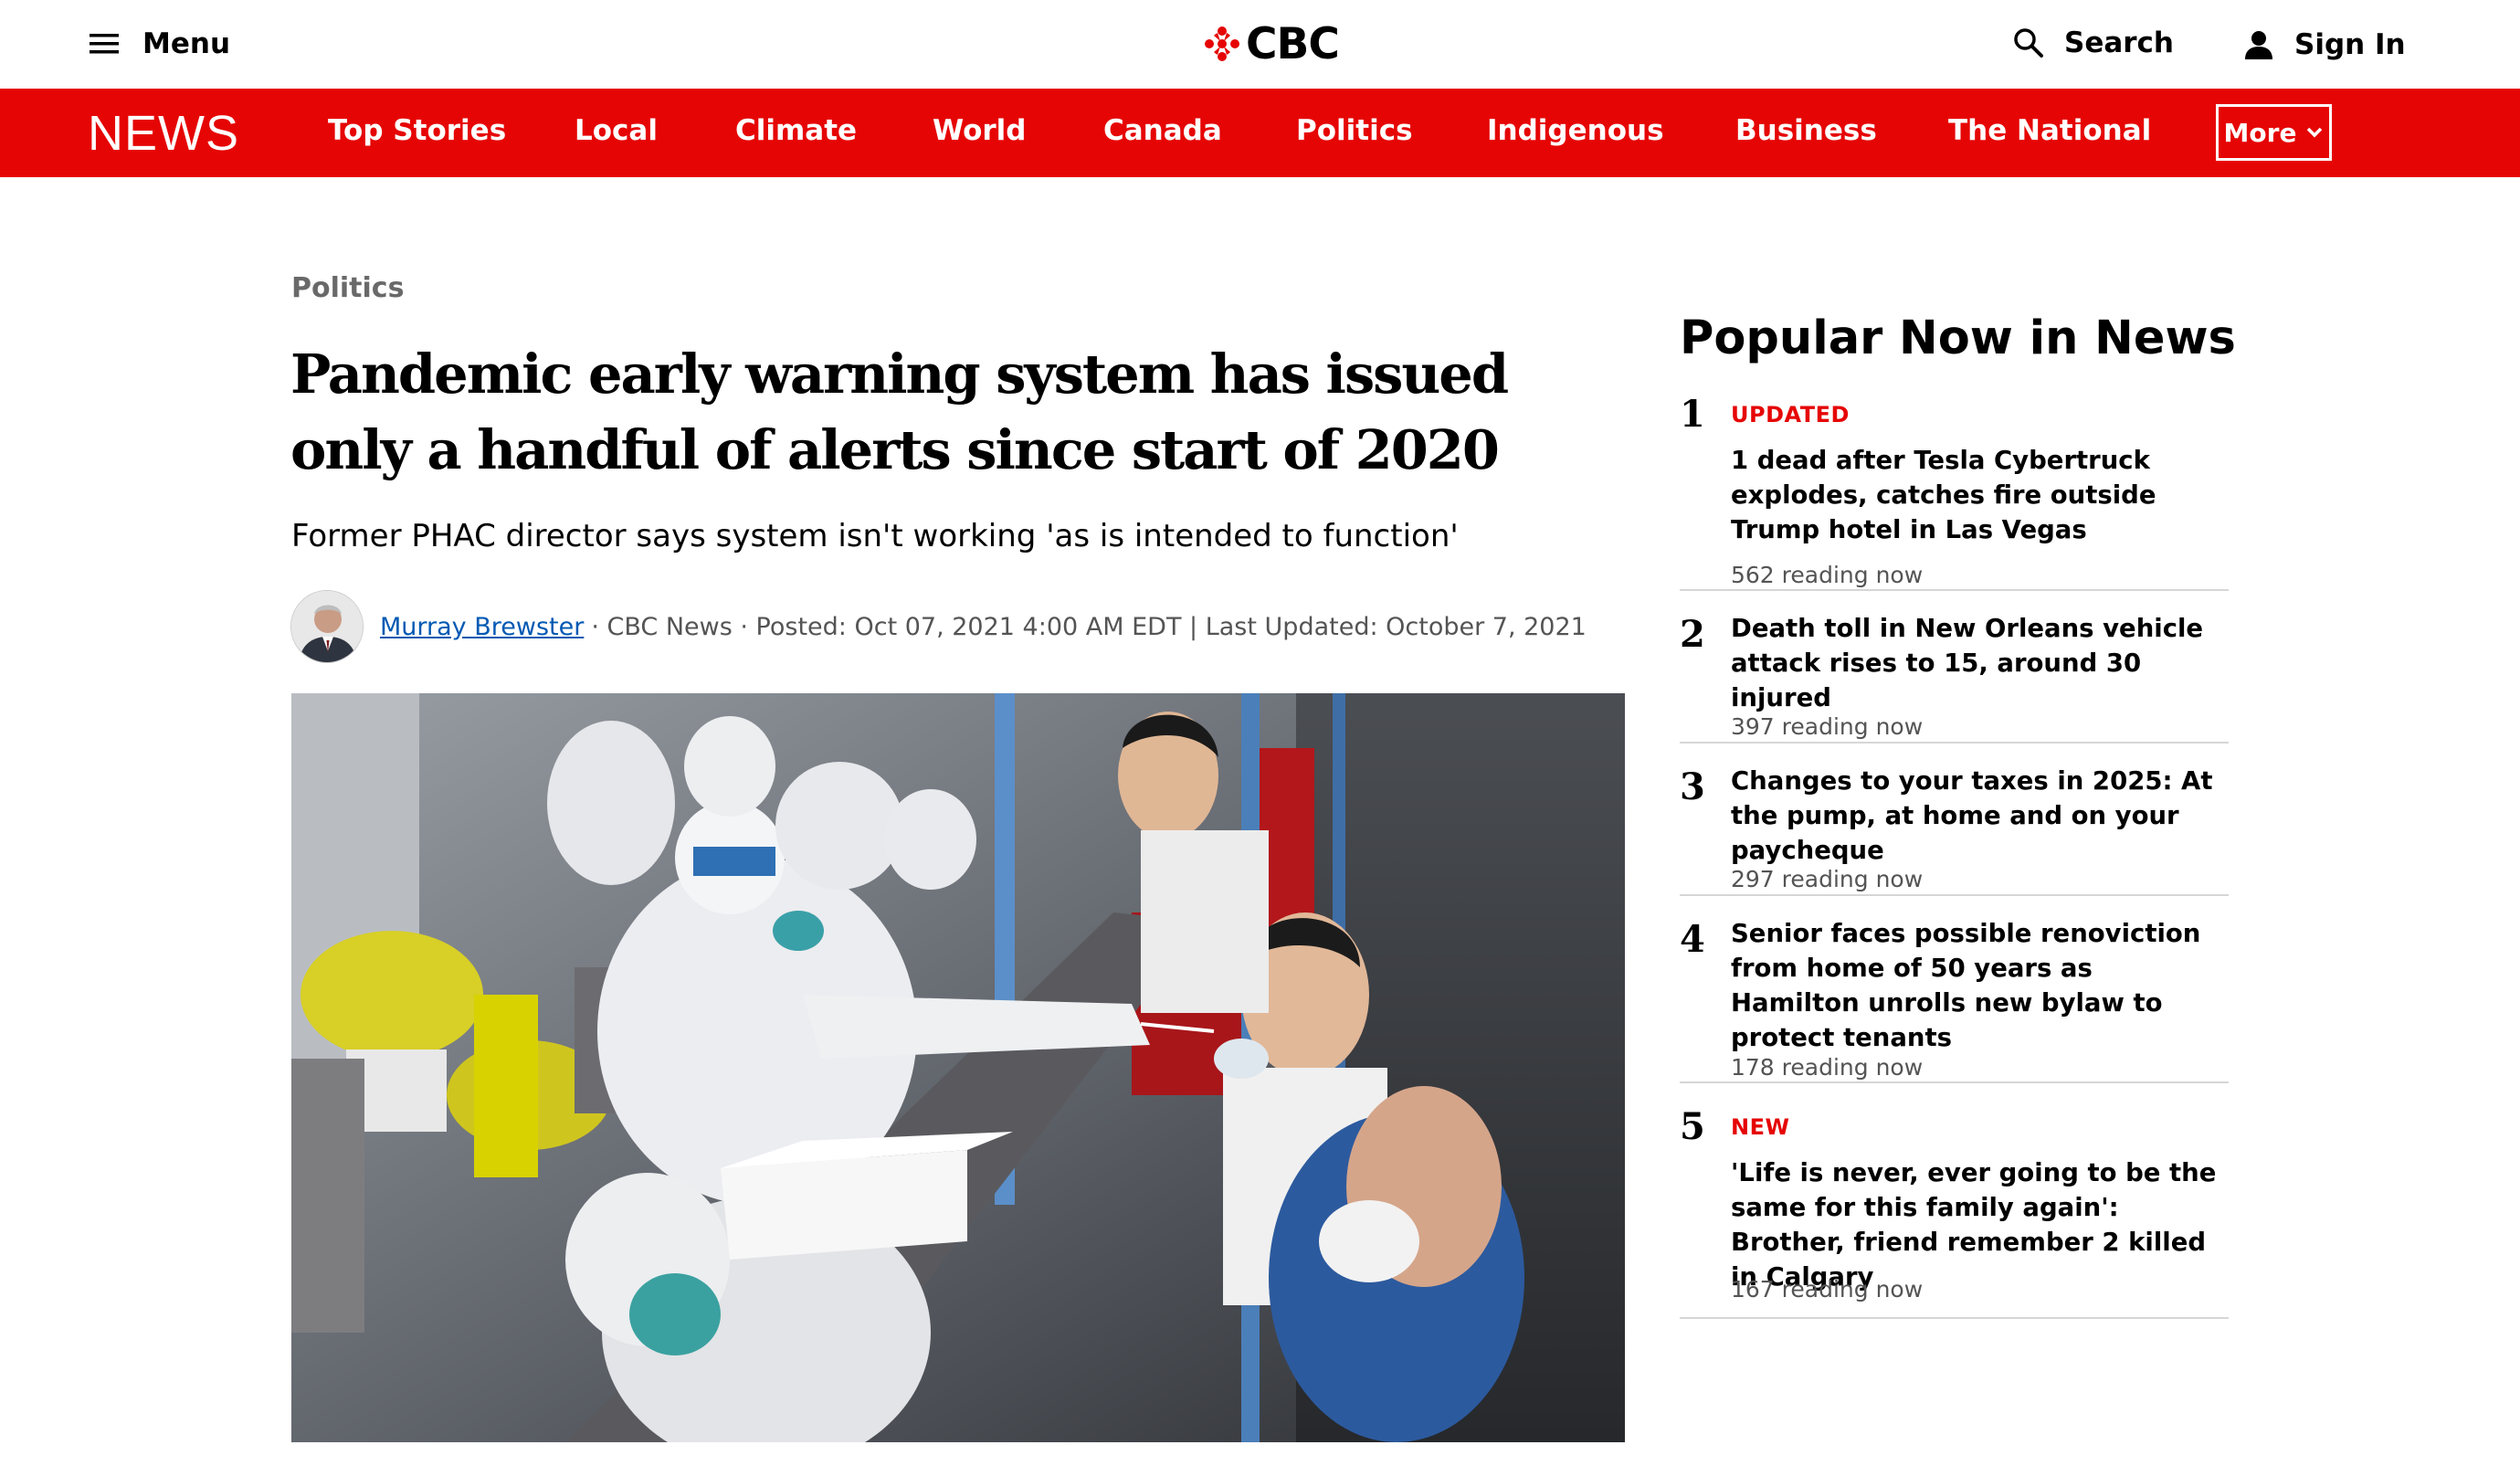 Image resolution: width=2520 pixels, height=1466 pixels. I want to click on top-bar: Menu CBC Search Sign In, so click(1260, 44).